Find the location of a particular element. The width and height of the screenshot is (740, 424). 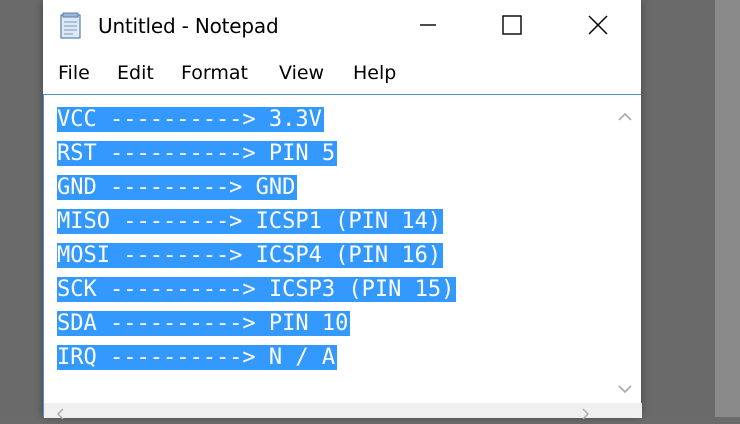

scroll-up-button is located at coordinates (625, 116).